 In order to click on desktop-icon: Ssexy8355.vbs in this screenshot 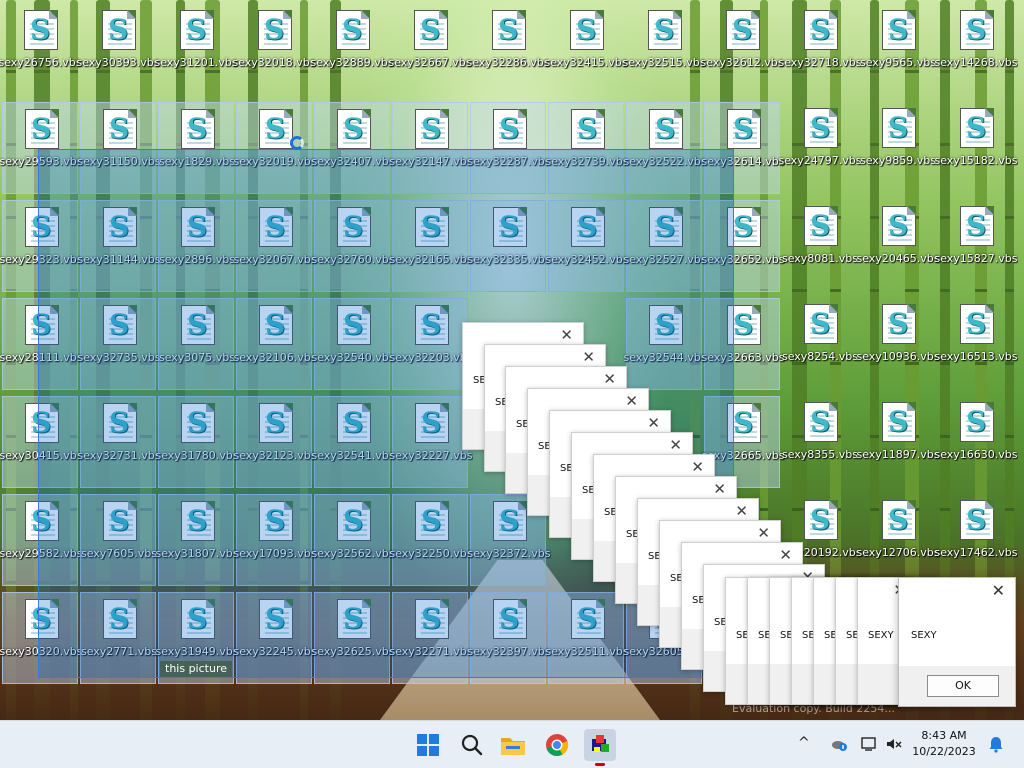, I will do `click(820, 442)`.